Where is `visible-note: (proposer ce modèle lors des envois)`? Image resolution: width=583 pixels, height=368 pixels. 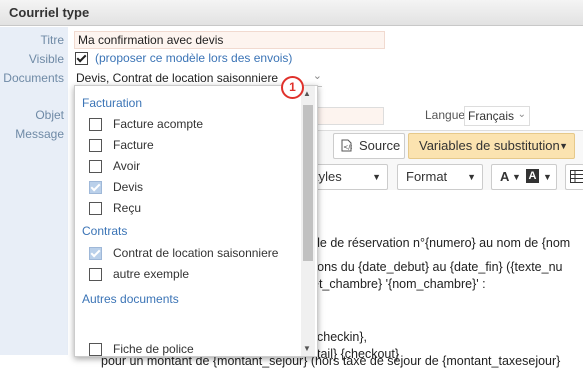
visible-note: (proposer ce modèle lors des envois) is located at coordinates (193, 58).